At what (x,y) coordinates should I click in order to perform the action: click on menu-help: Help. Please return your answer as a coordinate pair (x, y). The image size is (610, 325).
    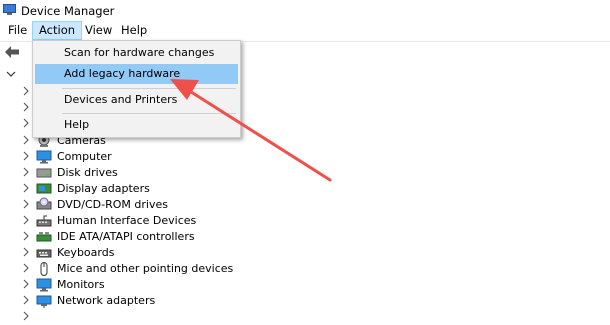
    Looking at the image, I should click on (134, 30).